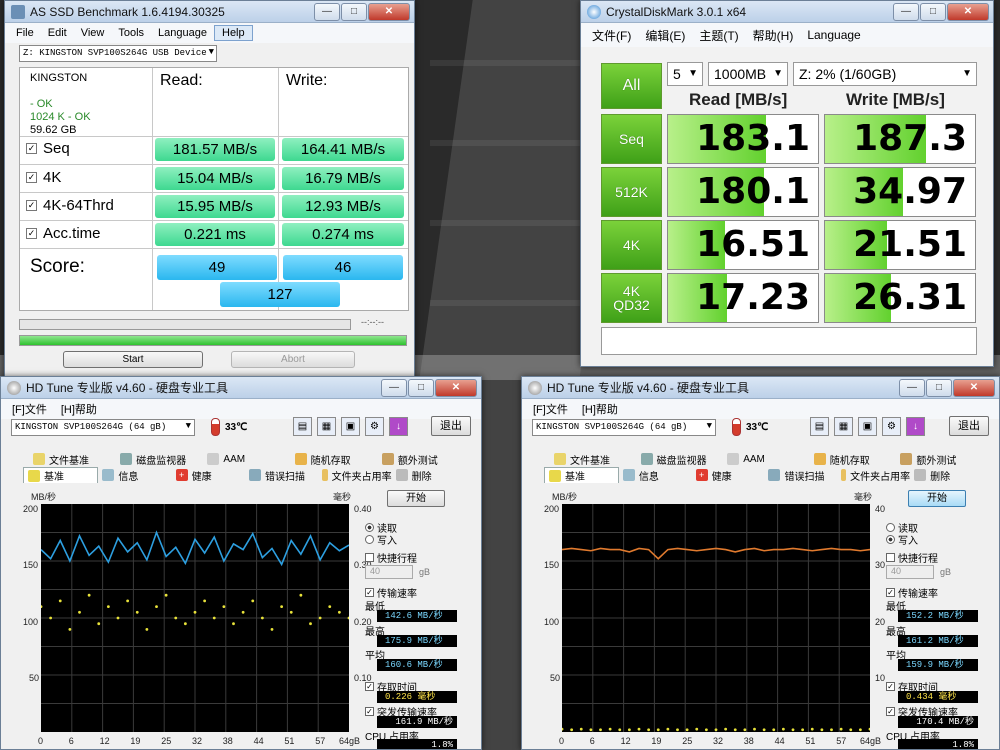 The width and height of the screenshot is (1000, 750). What do you see at coordinates (293, 359) in the screenshot?
I see `abort-button: Abort` at bounding box center [293, 359].